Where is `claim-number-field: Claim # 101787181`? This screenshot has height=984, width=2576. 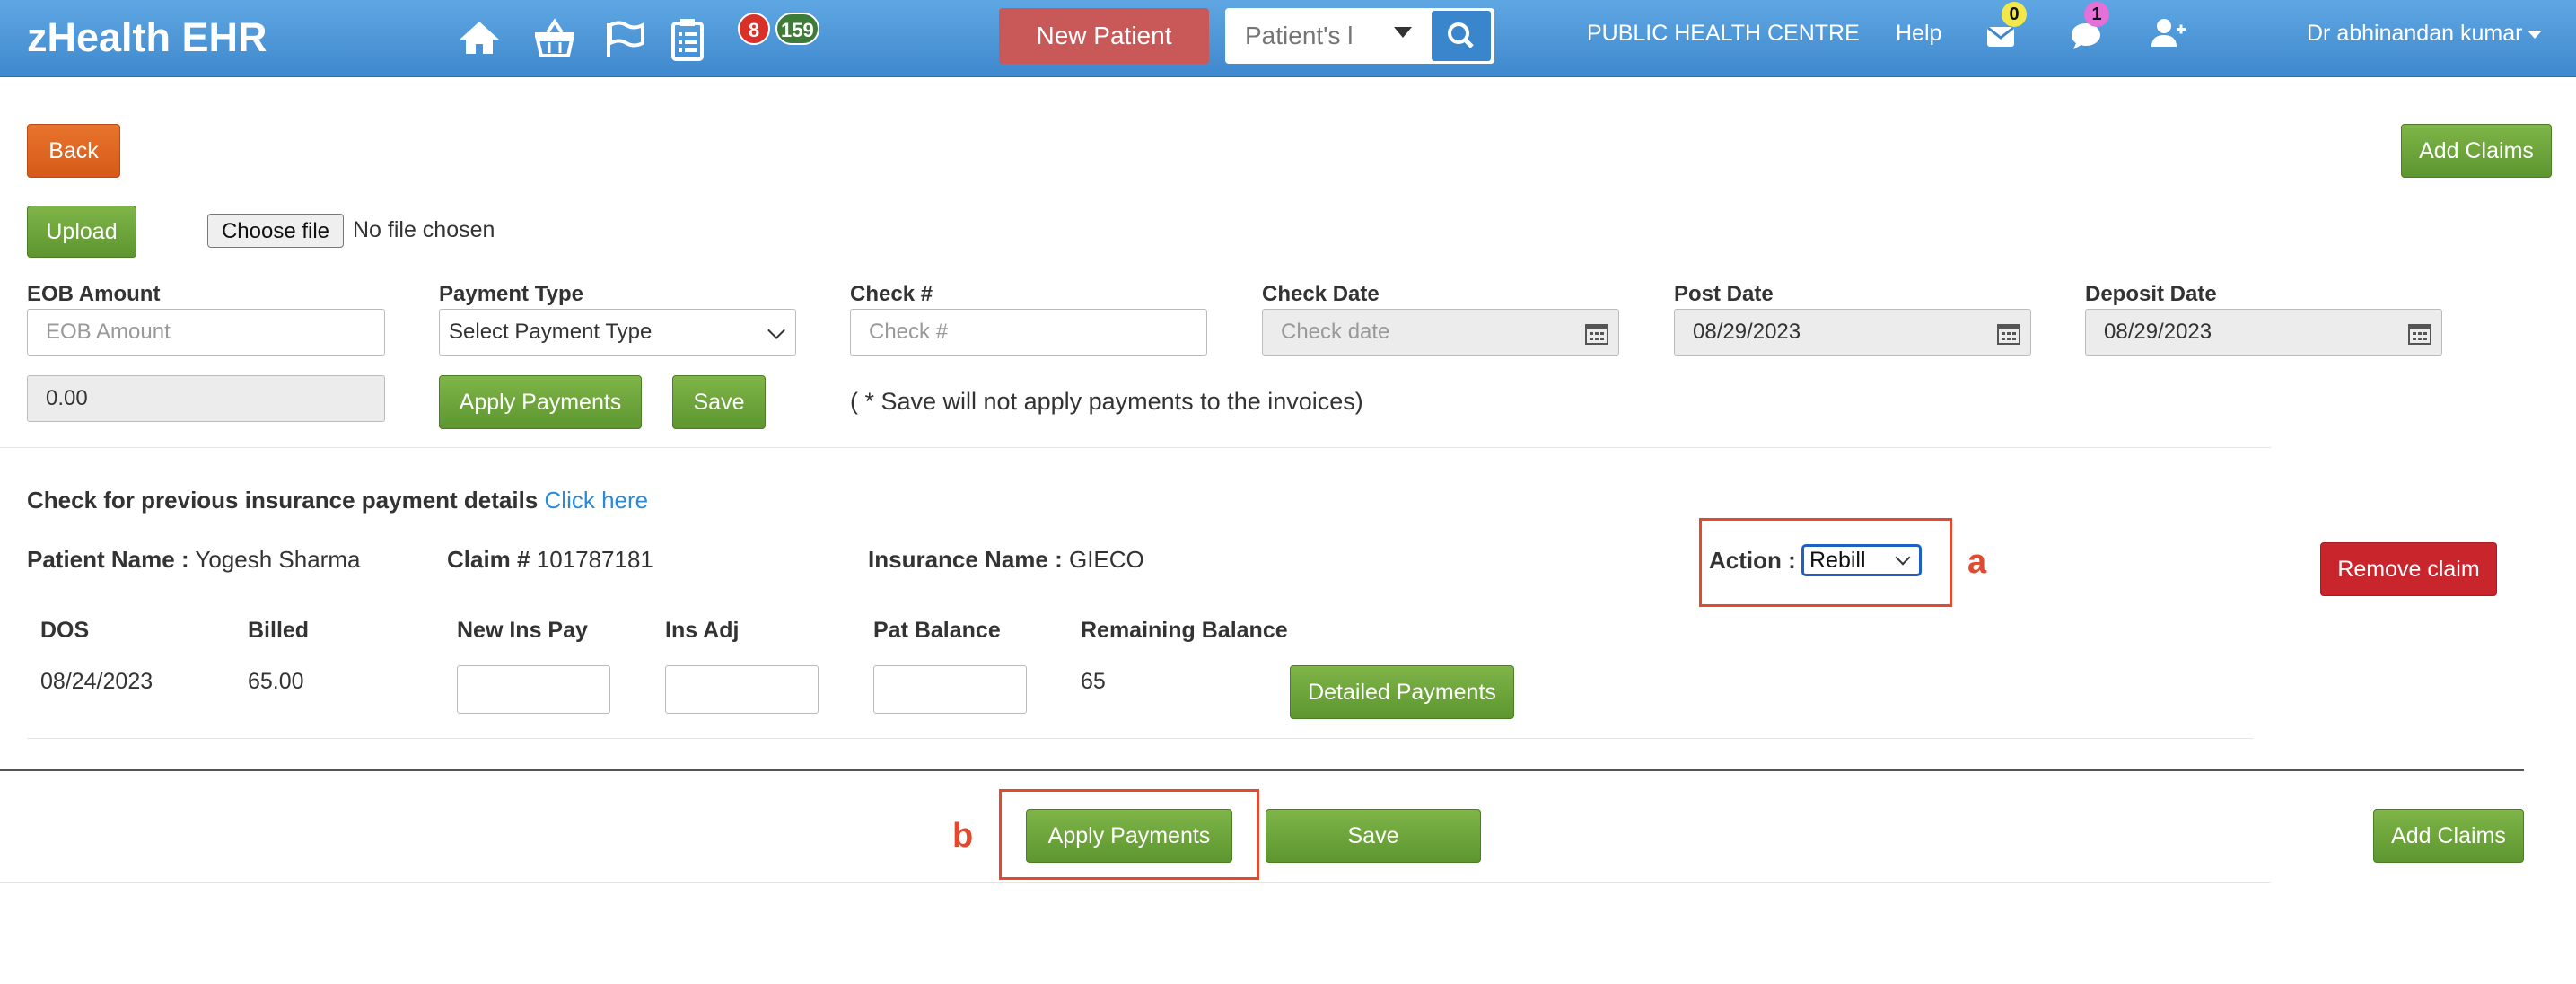
claim-number-field: Claim # 101787181 is located at coordinates (550, 560).